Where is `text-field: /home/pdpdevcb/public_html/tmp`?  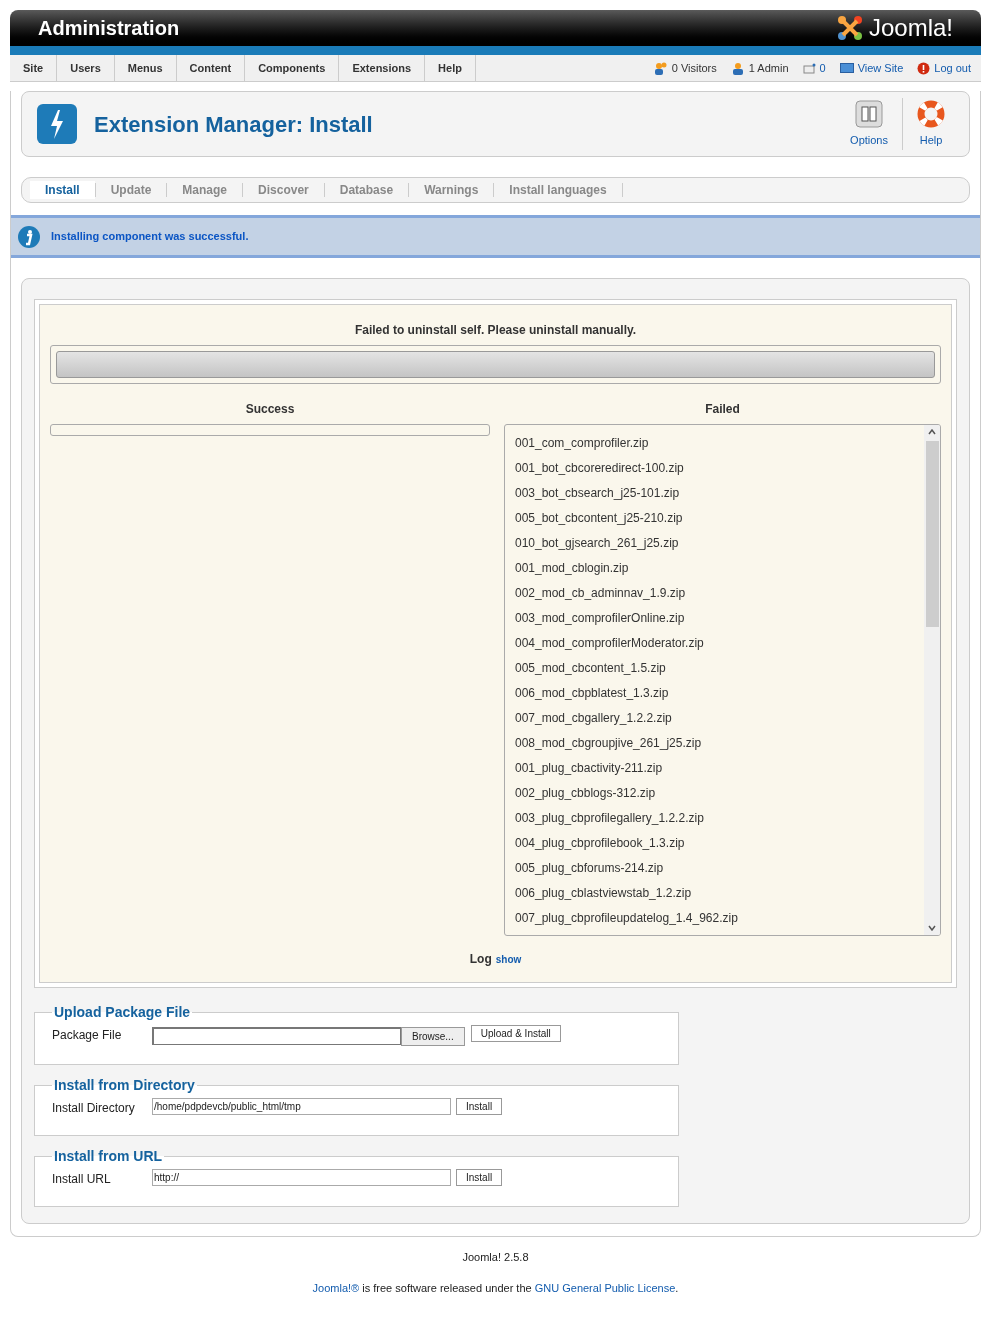
text-field: /home/pdpdevcb/public_html/tmp is located at coordinates (301, 1106).